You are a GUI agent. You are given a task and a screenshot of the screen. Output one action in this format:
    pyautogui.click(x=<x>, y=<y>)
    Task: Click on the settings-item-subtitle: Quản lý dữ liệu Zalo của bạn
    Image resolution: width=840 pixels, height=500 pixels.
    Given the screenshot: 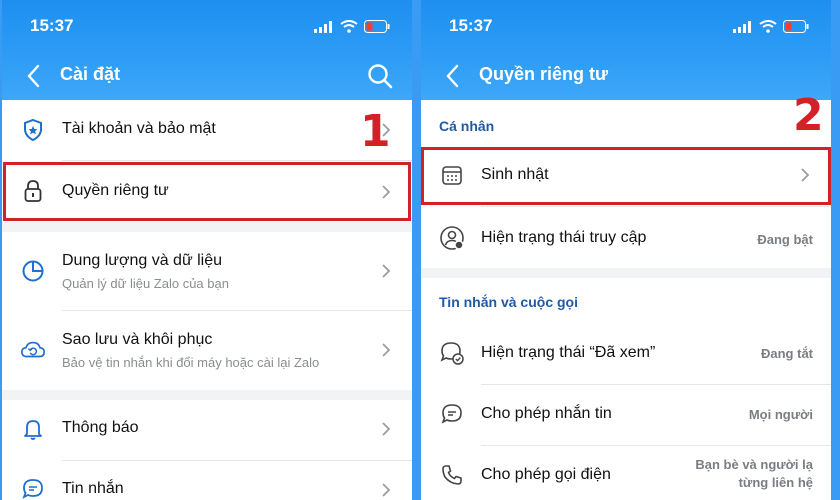 What is the action you would take?
    pyautogui.click(x=145, y=283)
    